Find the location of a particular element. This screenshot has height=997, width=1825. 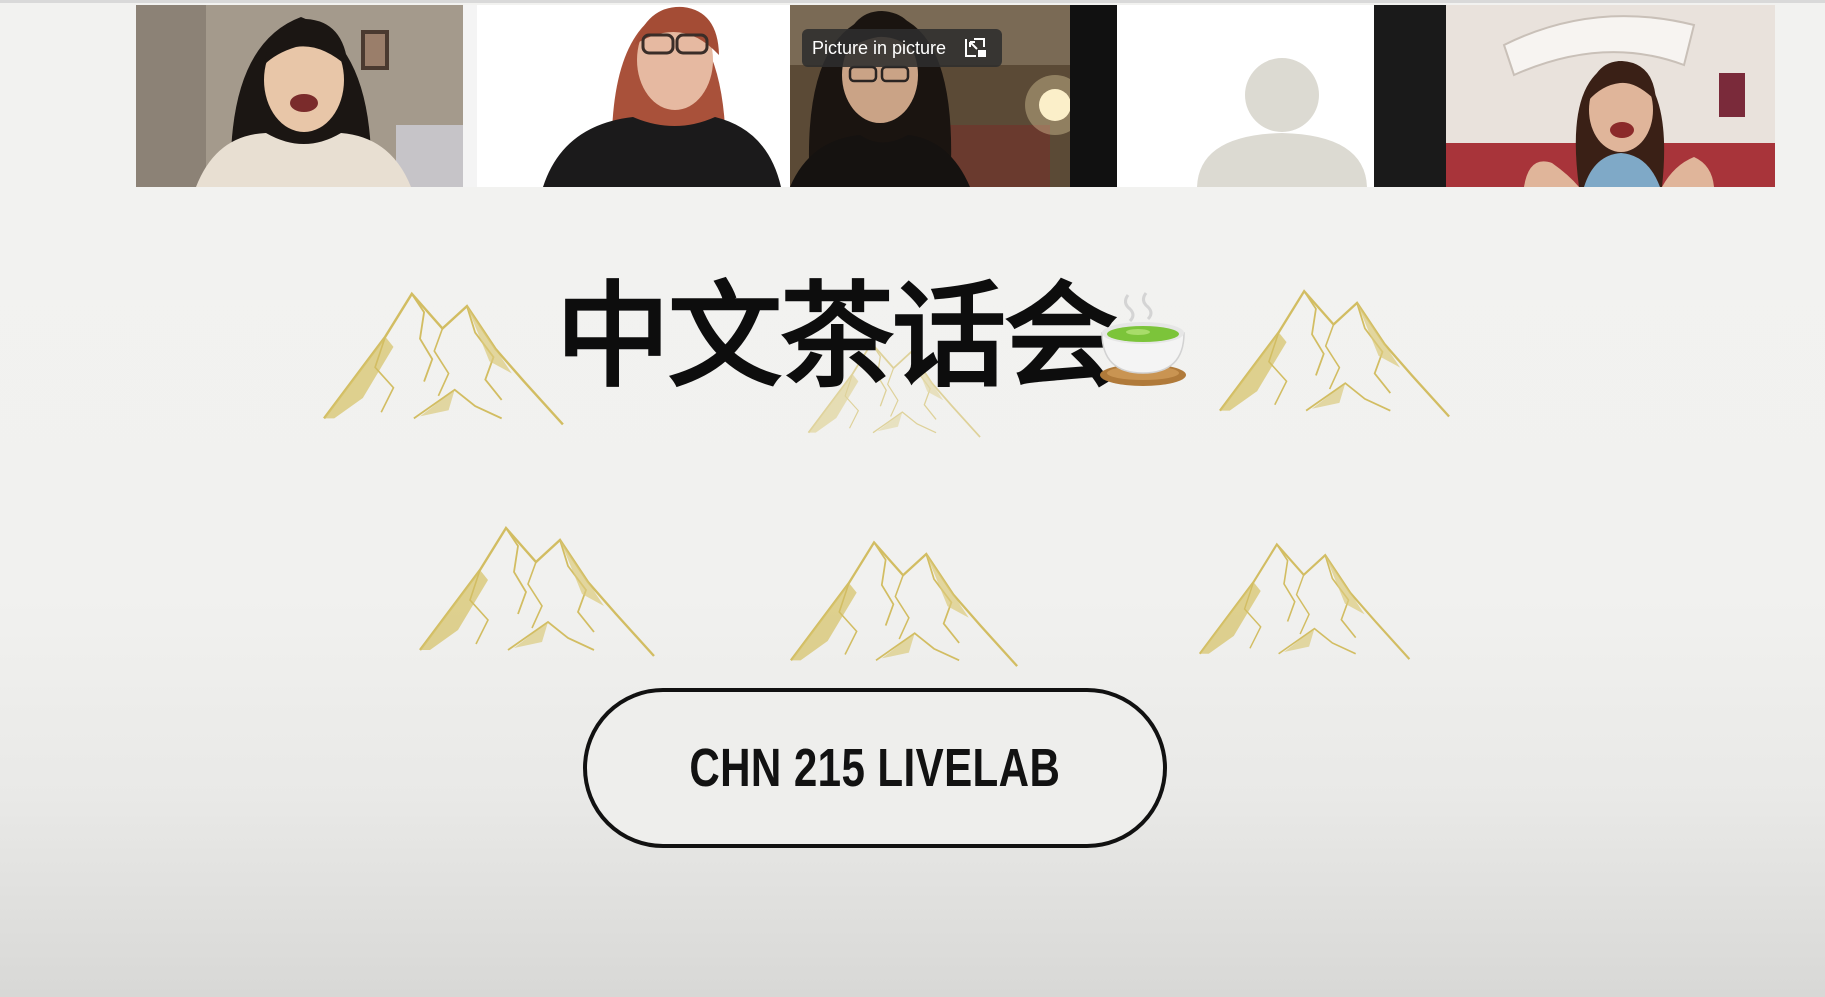

course-label-text: CHN 215 LIVELAB is located at coordinates (875, 768).